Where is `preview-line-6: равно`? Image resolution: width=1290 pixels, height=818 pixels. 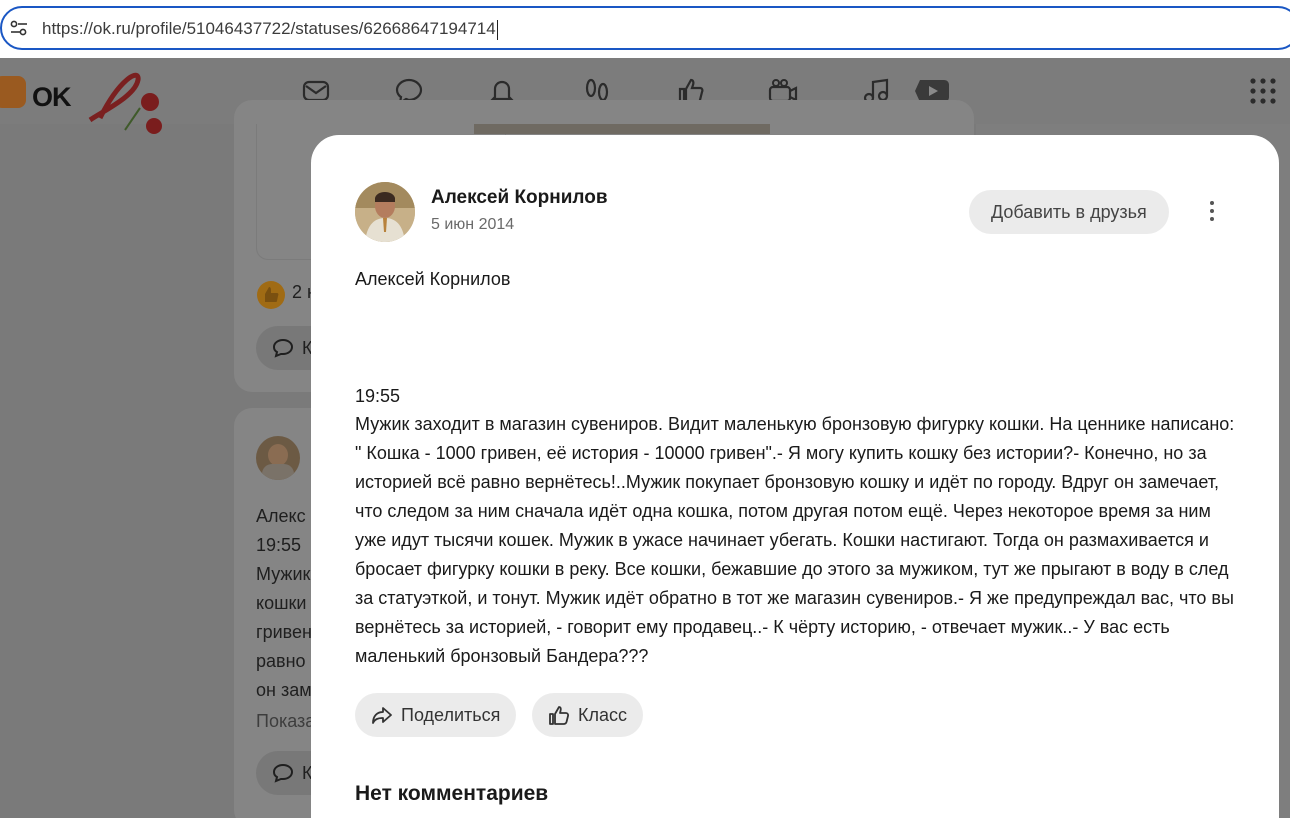
preview-line-6: равно is located at coordinates (281, 661).